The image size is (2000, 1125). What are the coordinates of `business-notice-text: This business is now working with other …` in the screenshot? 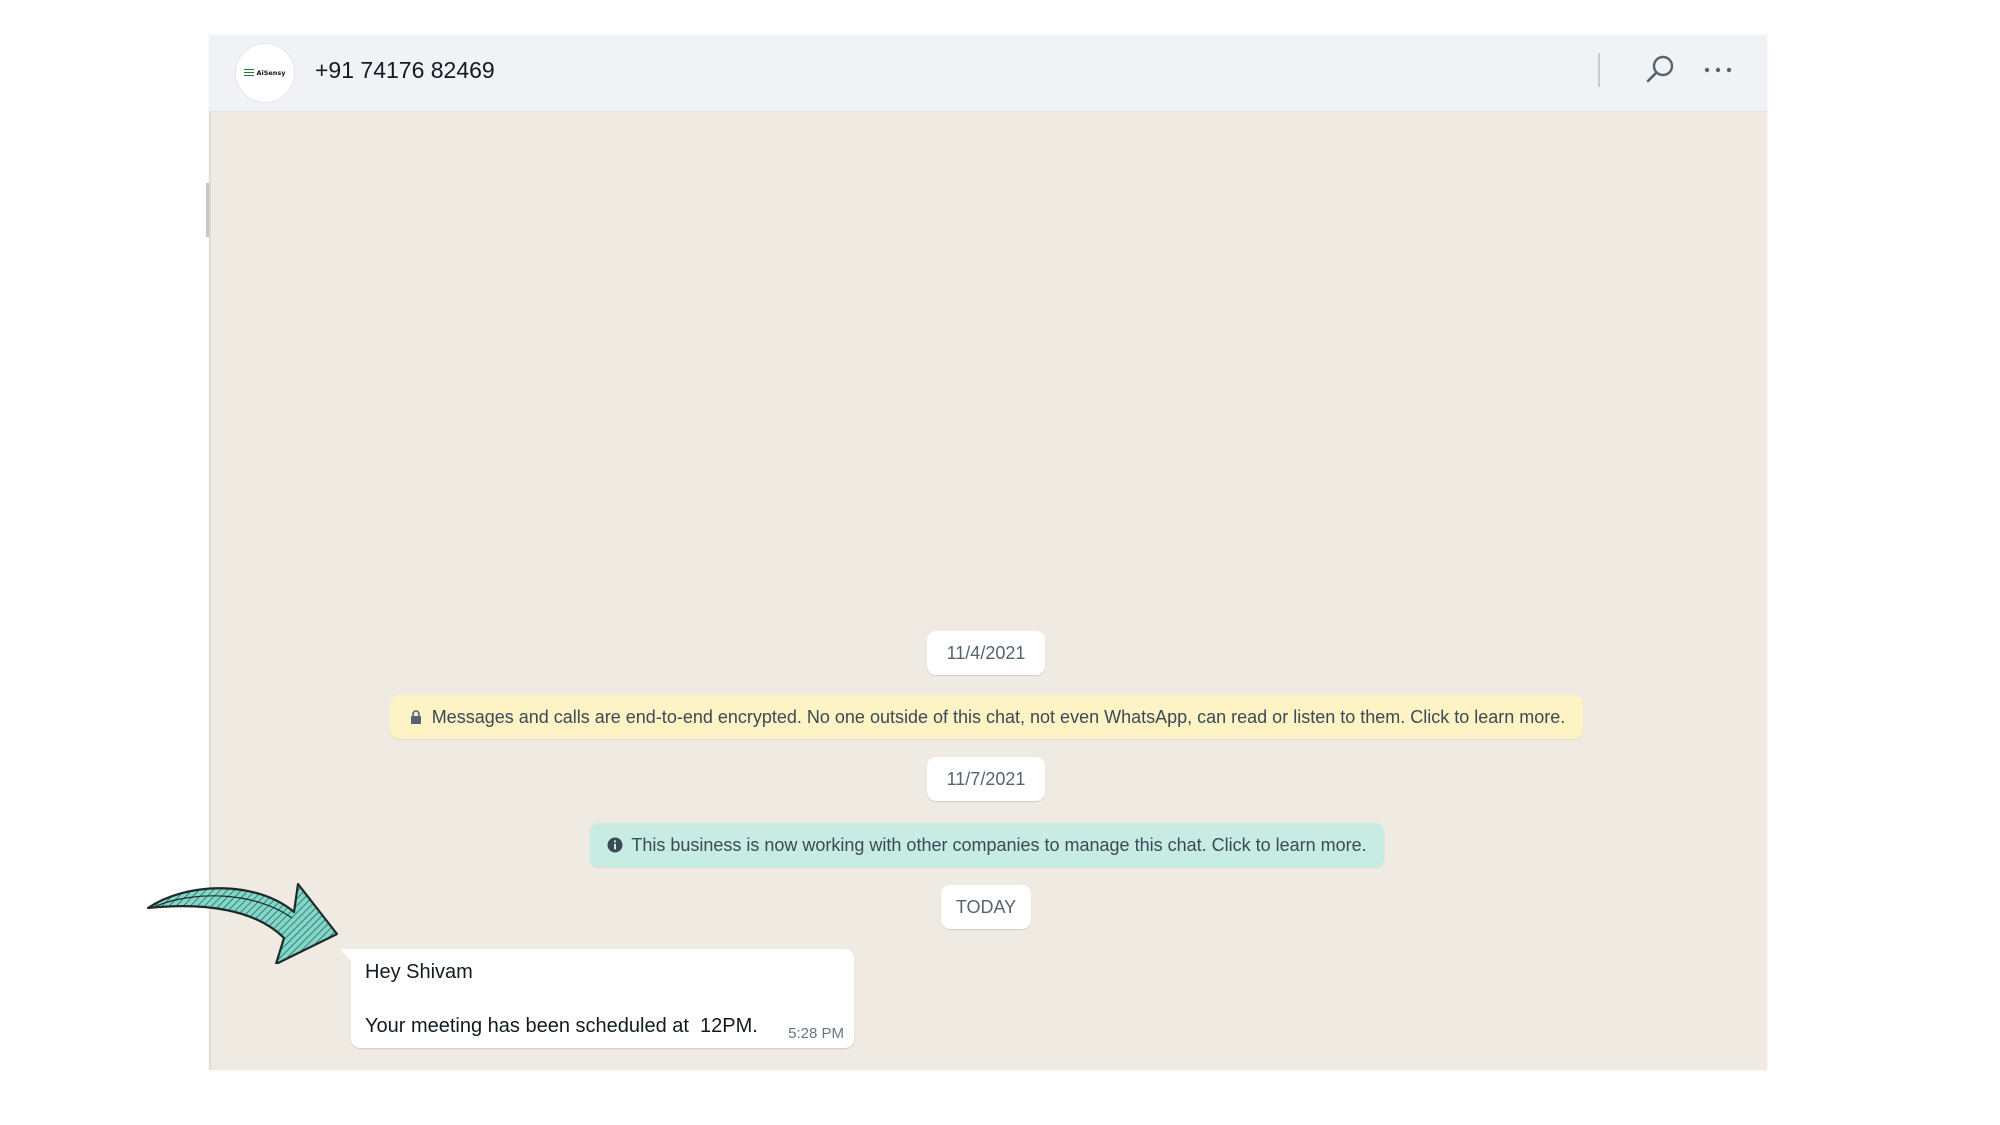 It's located at (999, 844).